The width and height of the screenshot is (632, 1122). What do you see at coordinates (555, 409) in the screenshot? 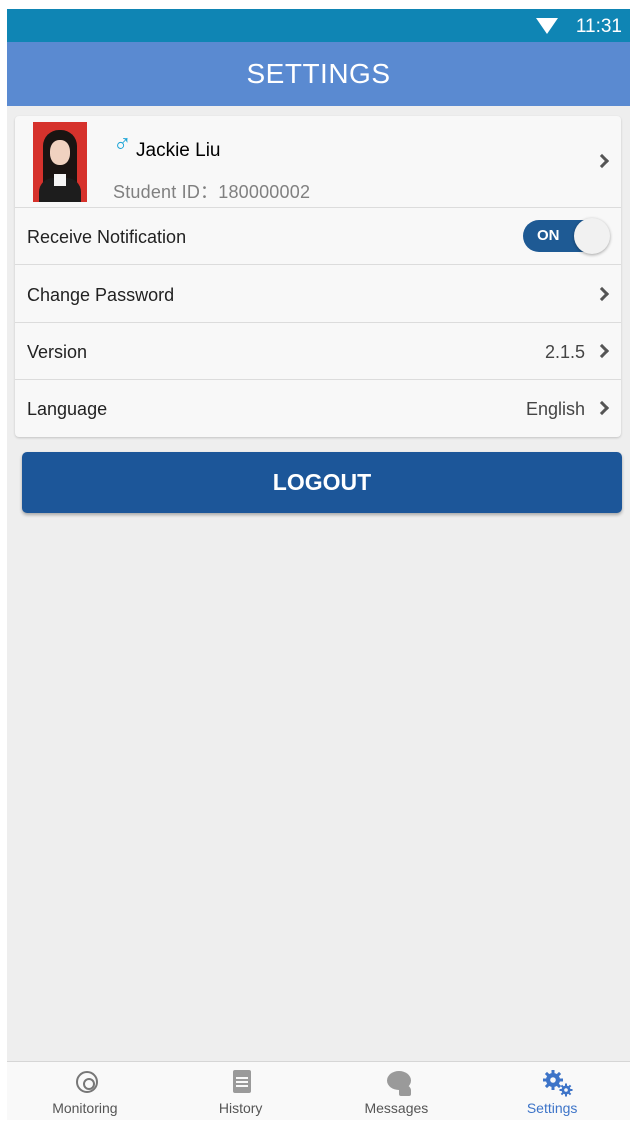
I see `language-value: English` at bounding box center [555, 409].